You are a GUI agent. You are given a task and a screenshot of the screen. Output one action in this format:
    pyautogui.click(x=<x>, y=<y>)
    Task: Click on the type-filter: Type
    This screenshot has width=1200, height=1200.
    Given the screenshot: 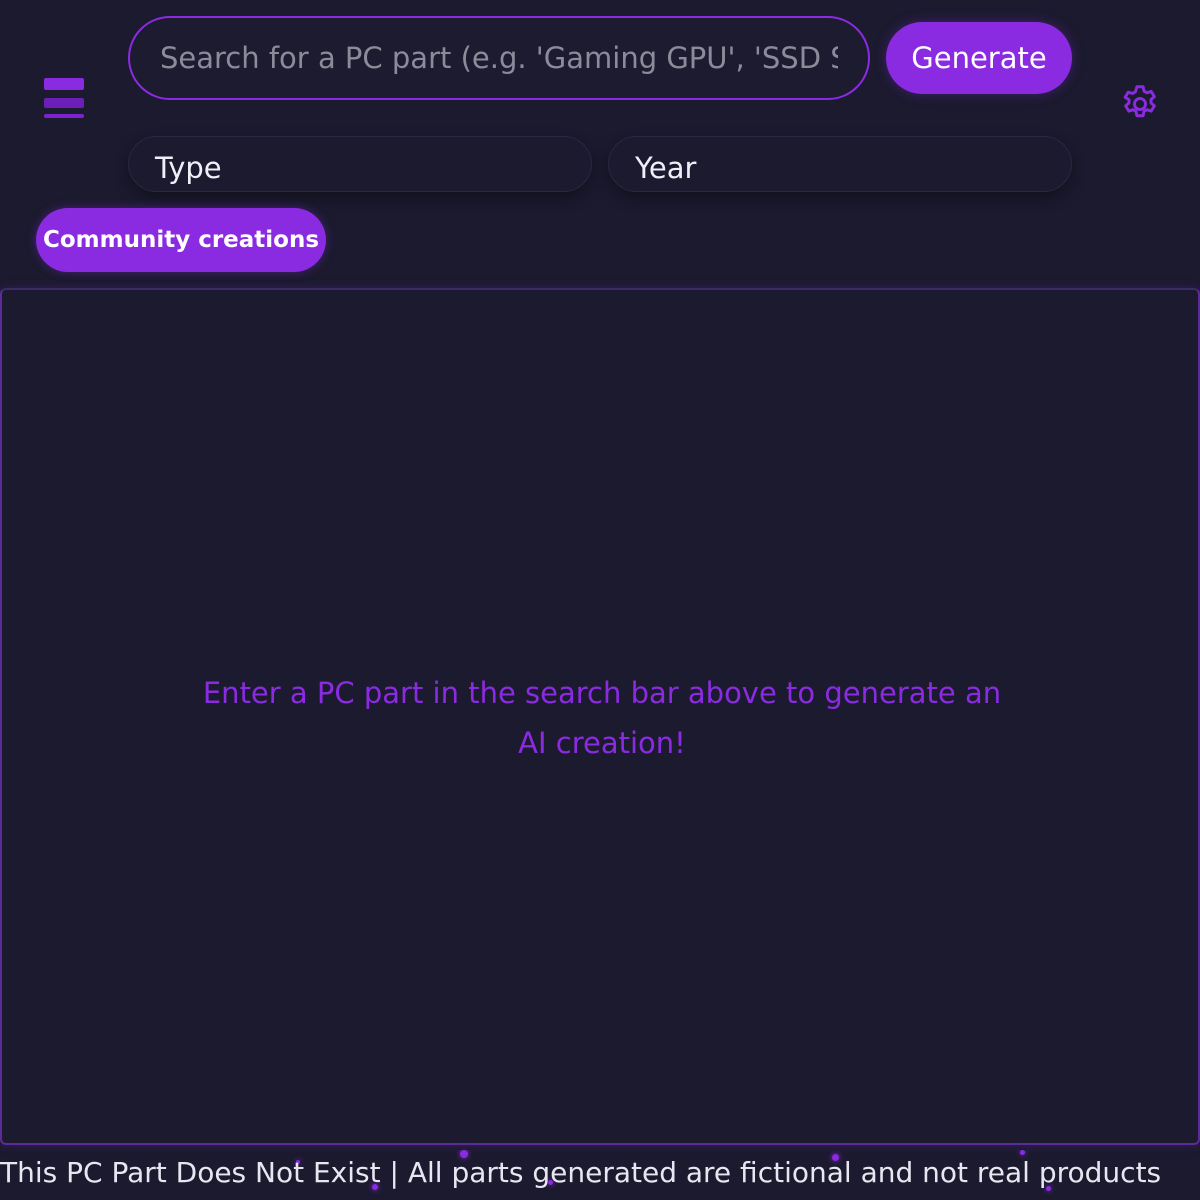 What is the action you would take?
    pyautogui.click(x=360, y=164)
    